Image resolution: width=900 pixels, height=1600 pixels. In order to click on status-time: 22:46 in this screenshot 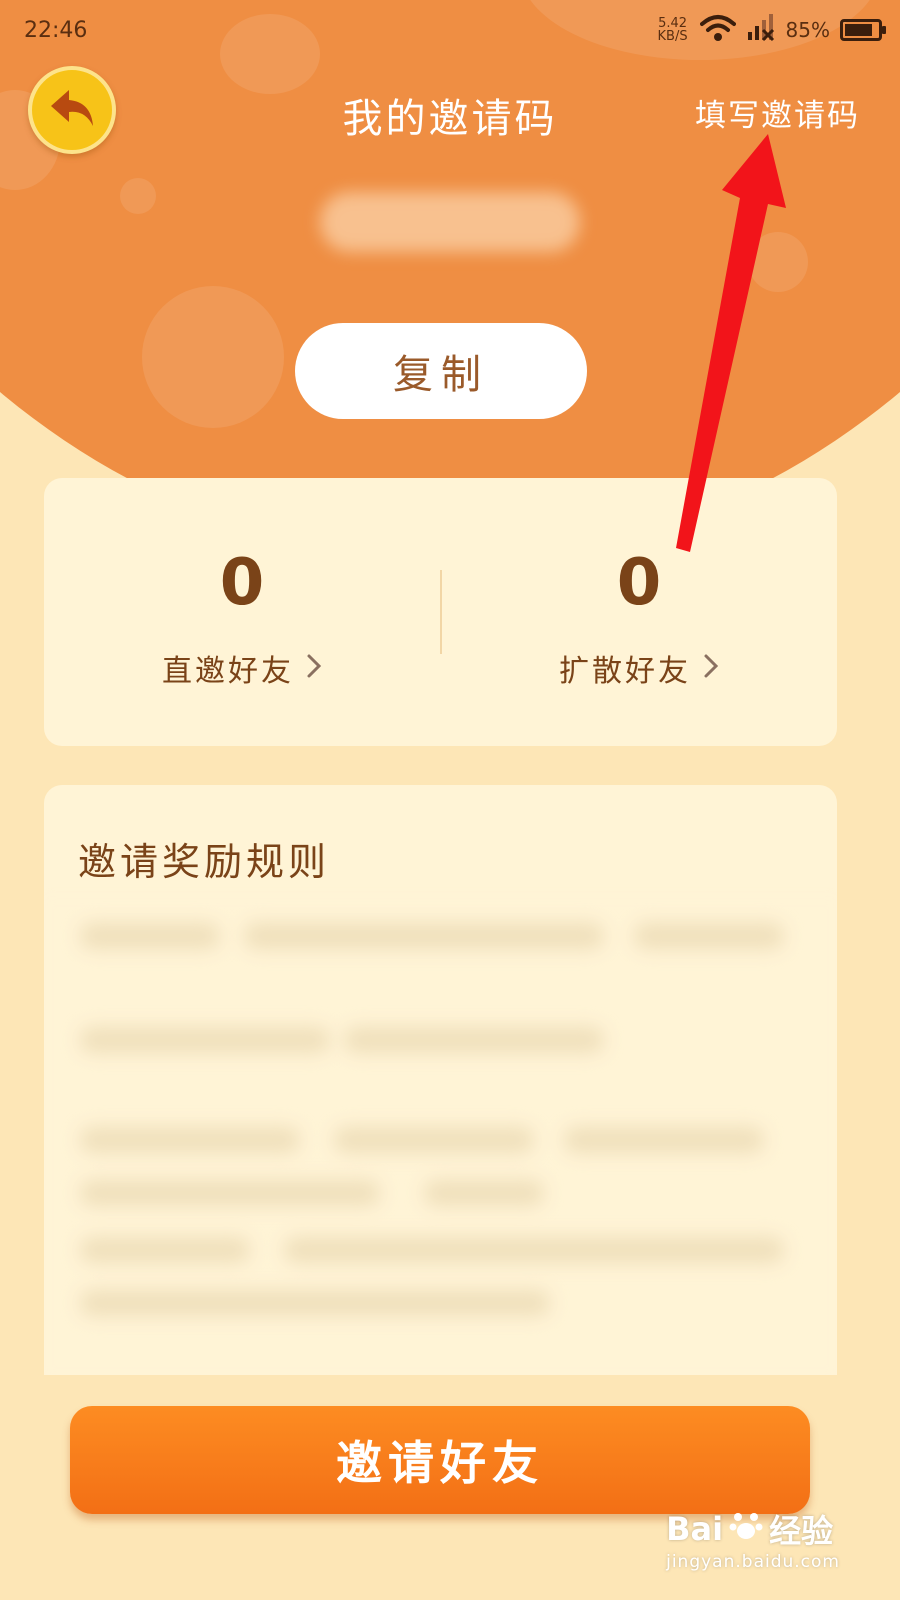, I will do `click(56, 30)`.